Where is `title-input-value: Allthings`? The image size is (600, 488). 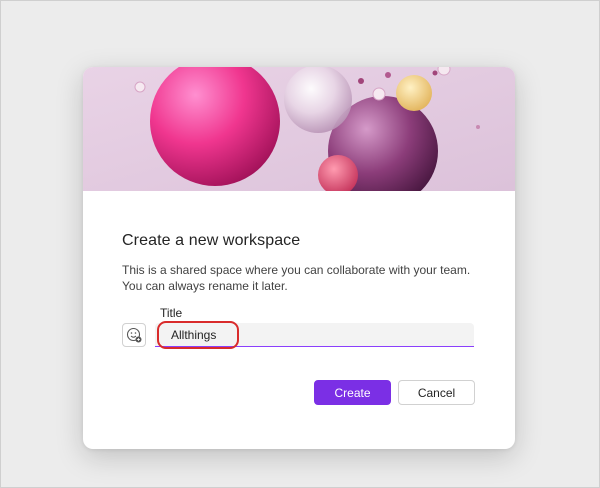 title-input-value: Allthings is located at coordinates (194, 335).